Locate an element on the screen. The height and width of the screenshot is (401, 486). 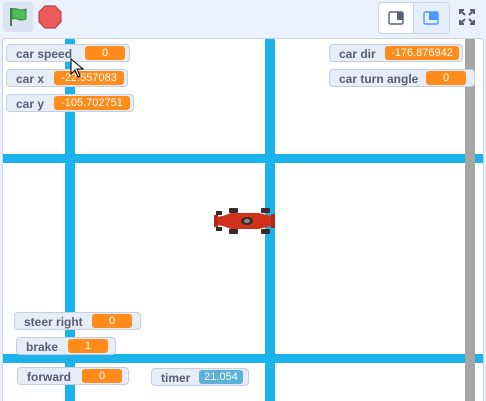
monitor-car-dir: car dir -176.876942 is located at coordinates (396, 53).